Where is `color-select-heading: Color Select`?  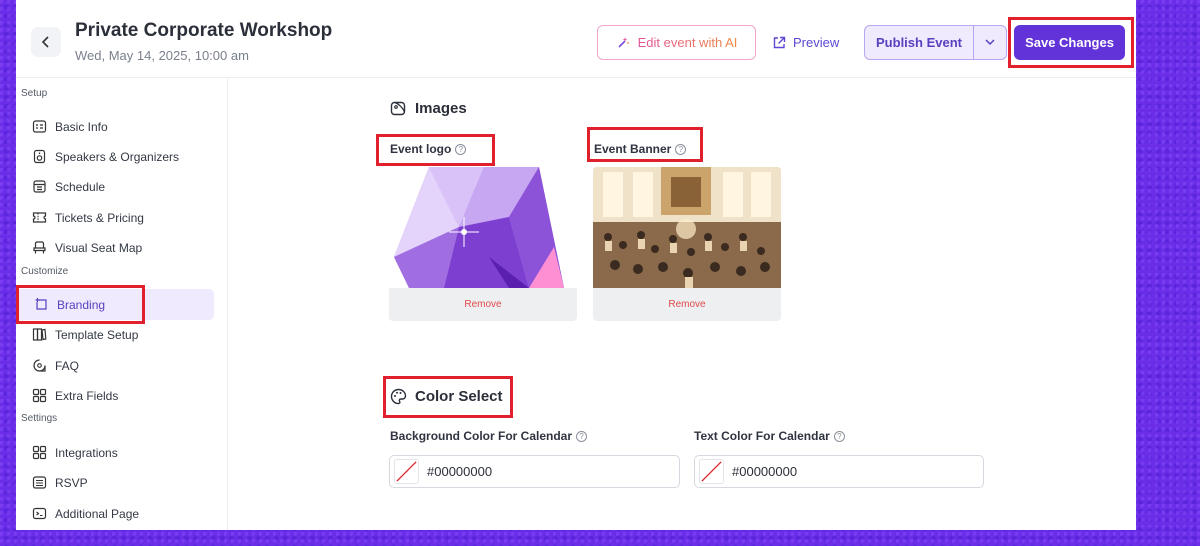
color-select-heading: Color Select is located at coordinates (446, 396).